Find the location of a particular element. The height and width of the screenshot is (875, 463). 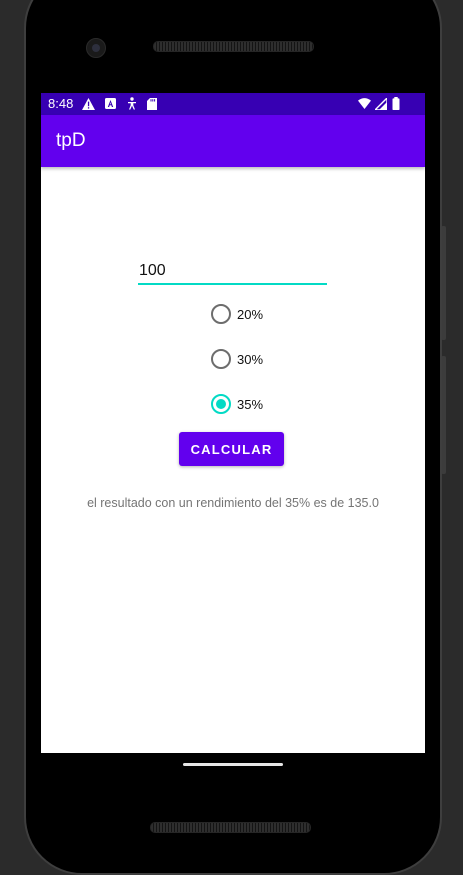

home-gesture-handle is located at coordinates (233, 764).